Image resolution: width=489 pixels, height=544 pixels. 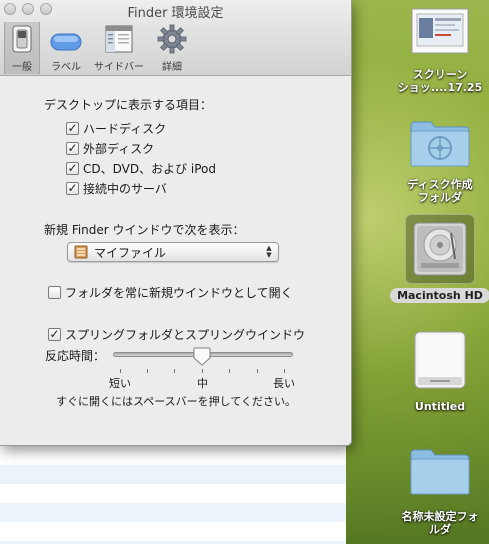 I want to click on hard-drive-icon, so click(x=440, y=249).